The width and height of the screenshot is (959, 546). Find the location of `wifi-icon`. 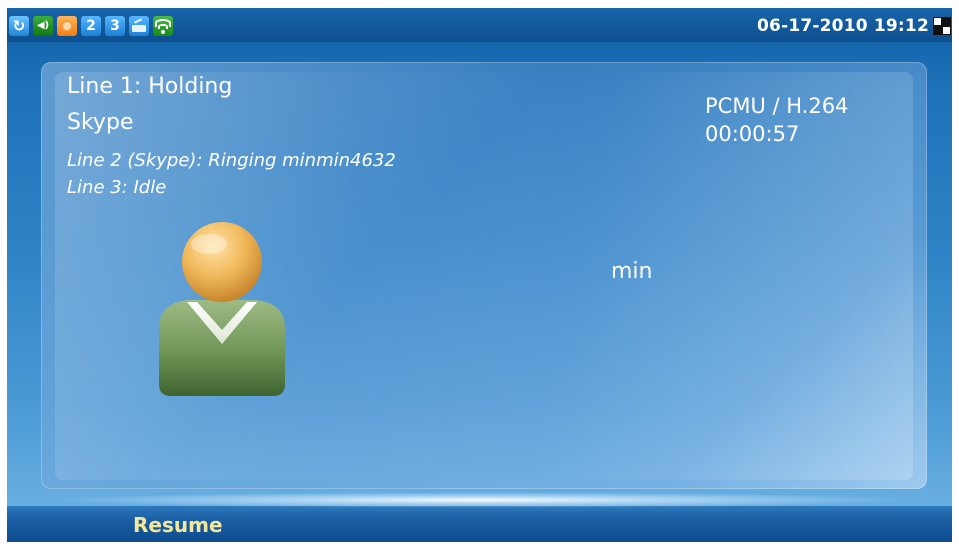

wifi-icon is located at coordinates (163, 26).